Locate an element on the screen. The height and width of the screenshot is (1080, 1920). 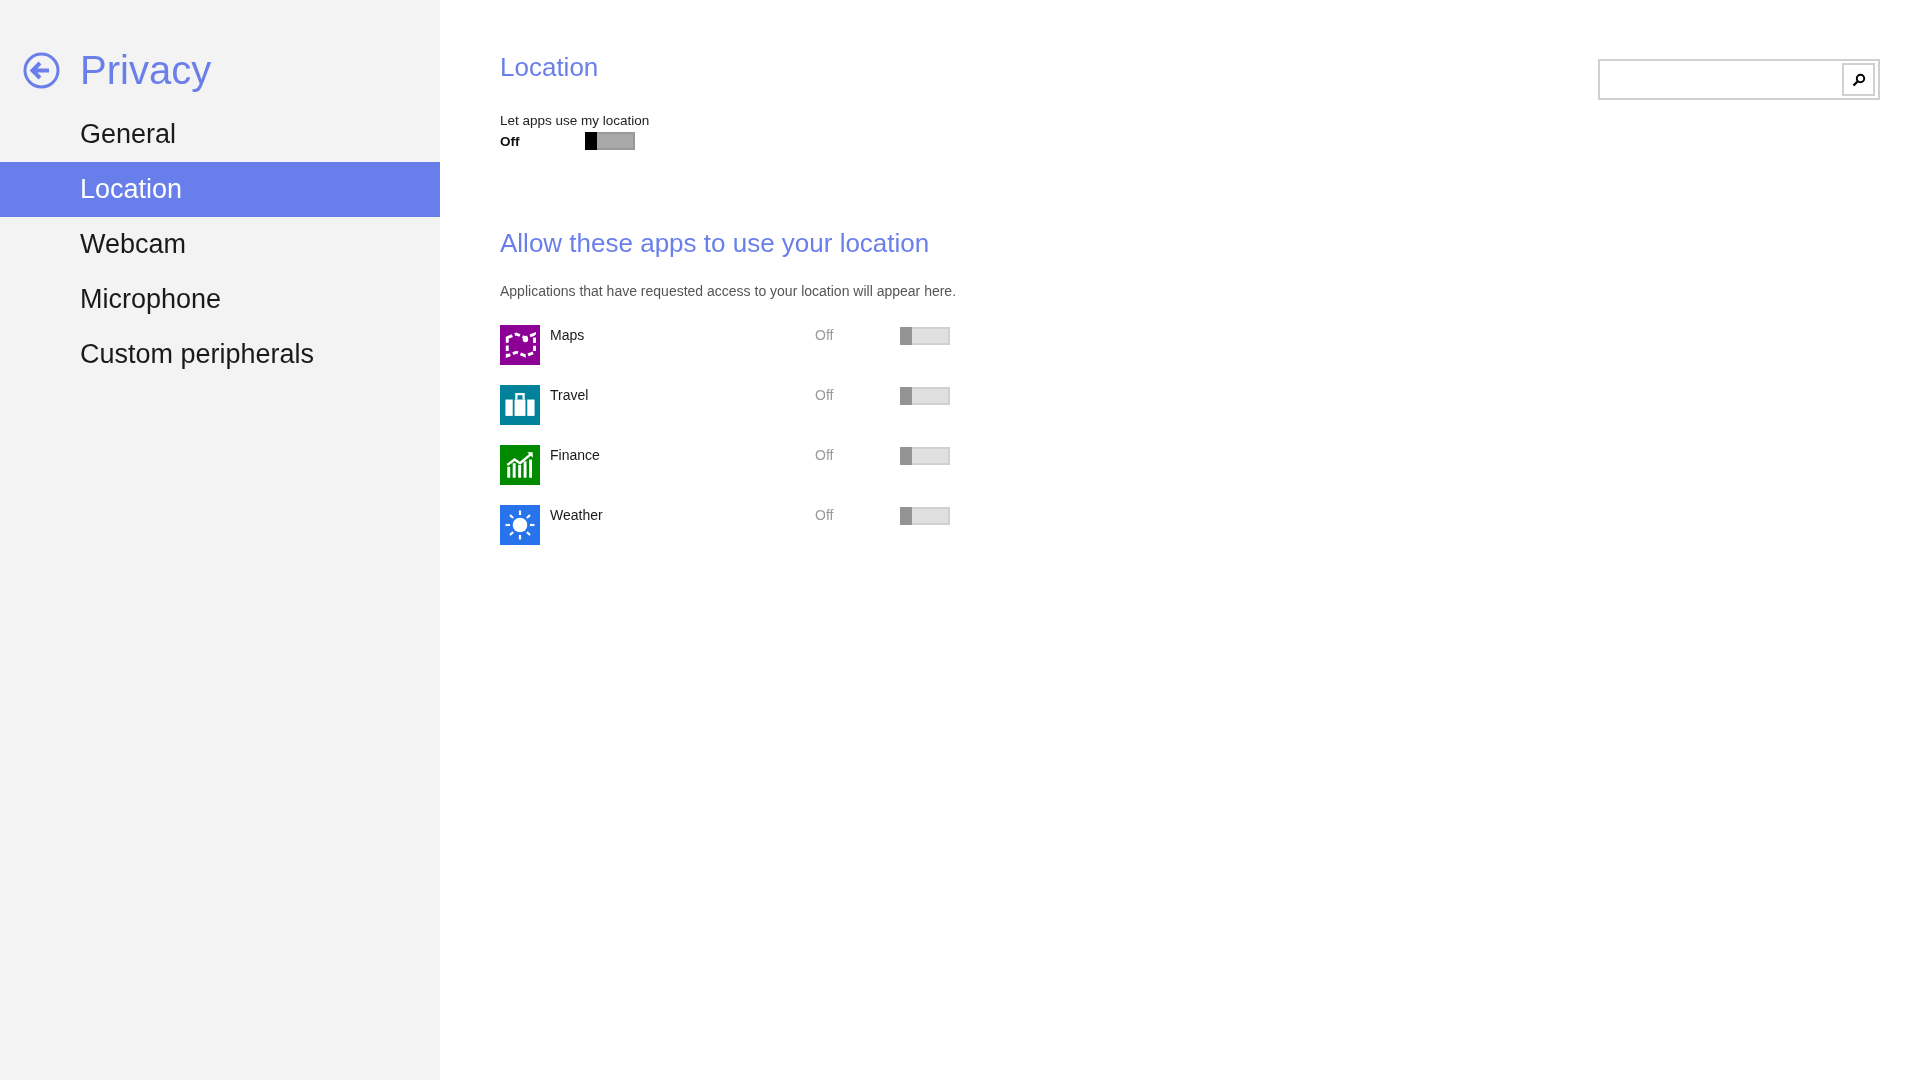
section-heading: Allow these apps to use your location is located at coordinates (715, 243).